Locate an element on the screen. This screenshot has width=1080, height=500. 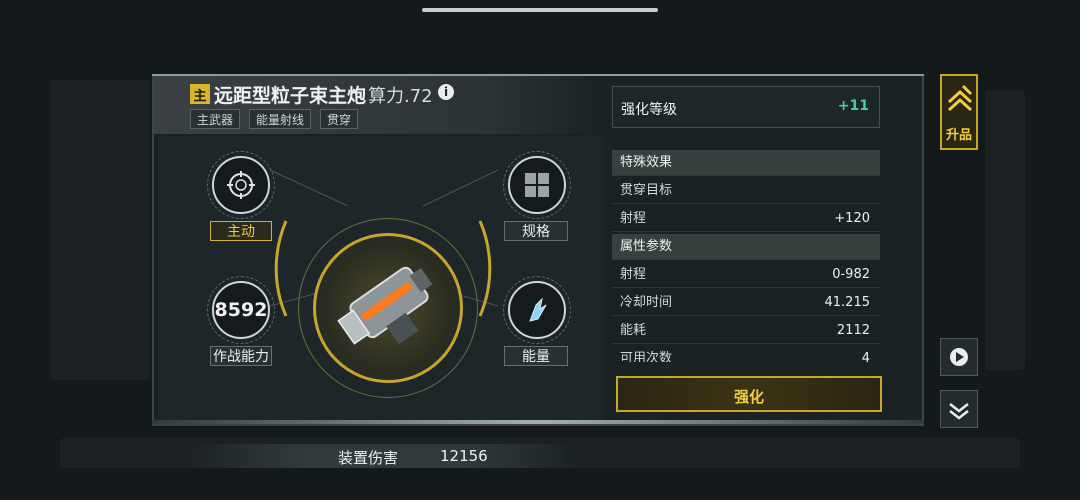
target-icon is located at coordinates (241, 185).